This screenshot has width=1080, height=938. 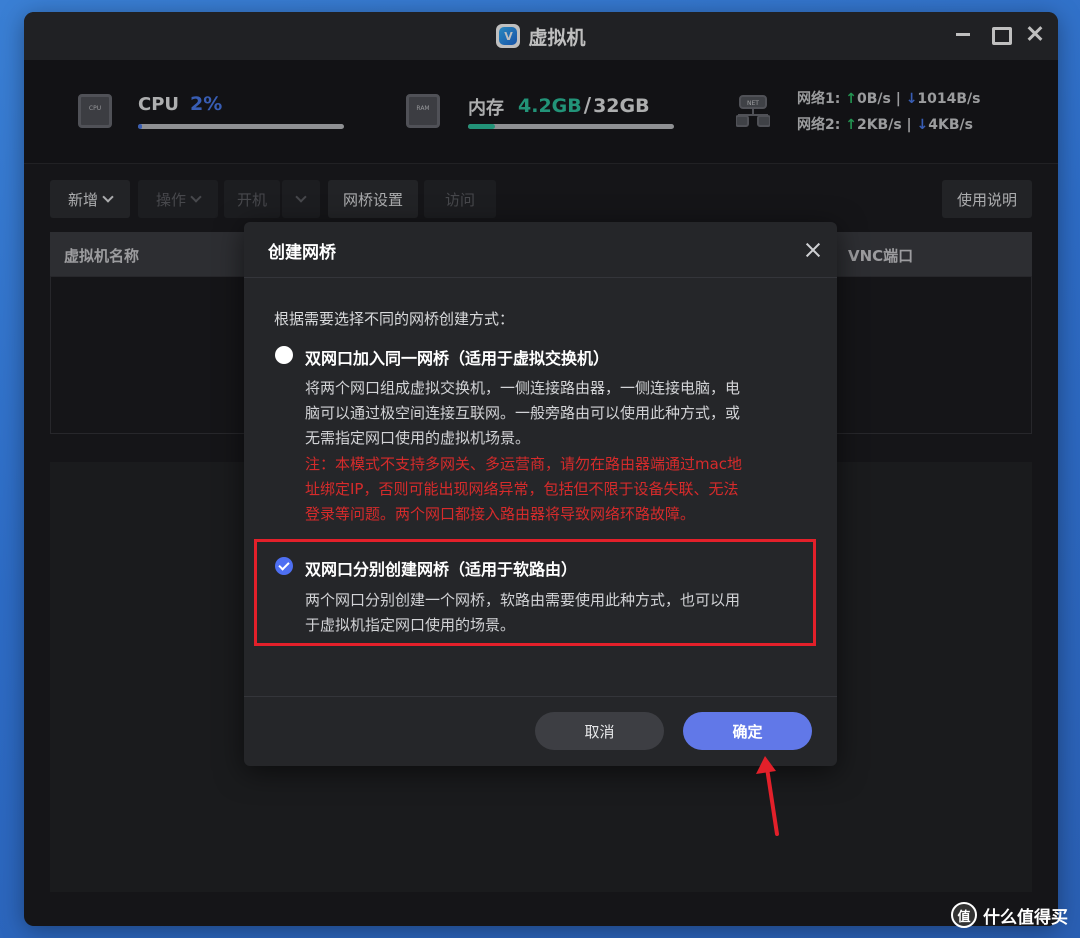 What do you see at coordinates (964, 915) in the screenshot?
I see `watermark-logo-icon: 值` at bounding box center [964, 915].